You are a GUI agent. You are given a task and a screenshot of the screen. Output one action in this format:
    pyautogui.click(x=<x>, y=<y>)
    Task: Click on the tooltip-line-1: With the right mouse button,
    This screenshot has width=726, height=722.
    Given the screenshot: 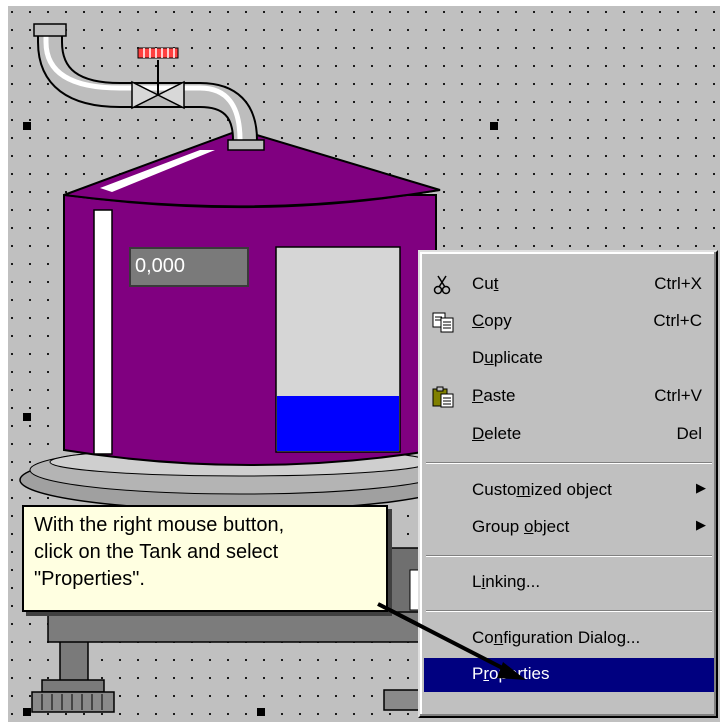 What is the action you would take?
    pyautogui.click(x=159, y=525)
    